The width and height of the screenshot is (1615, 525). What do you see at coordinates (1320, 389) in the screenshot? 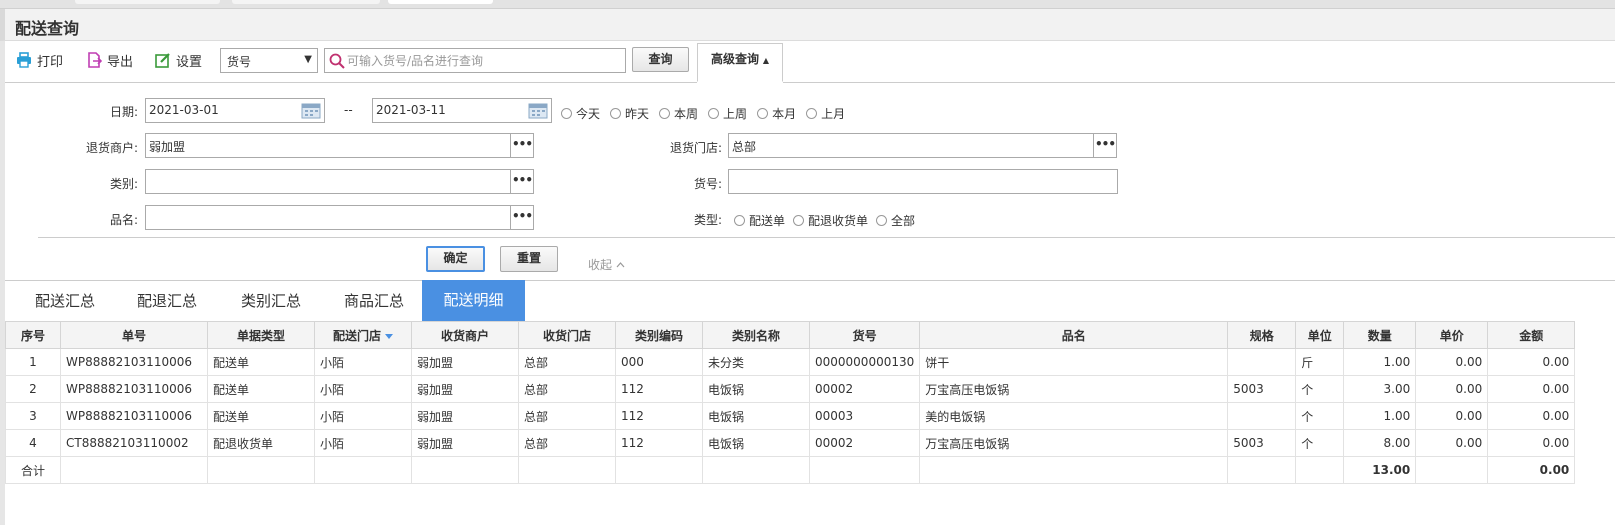
I see `cell-unit: 个` at bounding box center [1320, 389].